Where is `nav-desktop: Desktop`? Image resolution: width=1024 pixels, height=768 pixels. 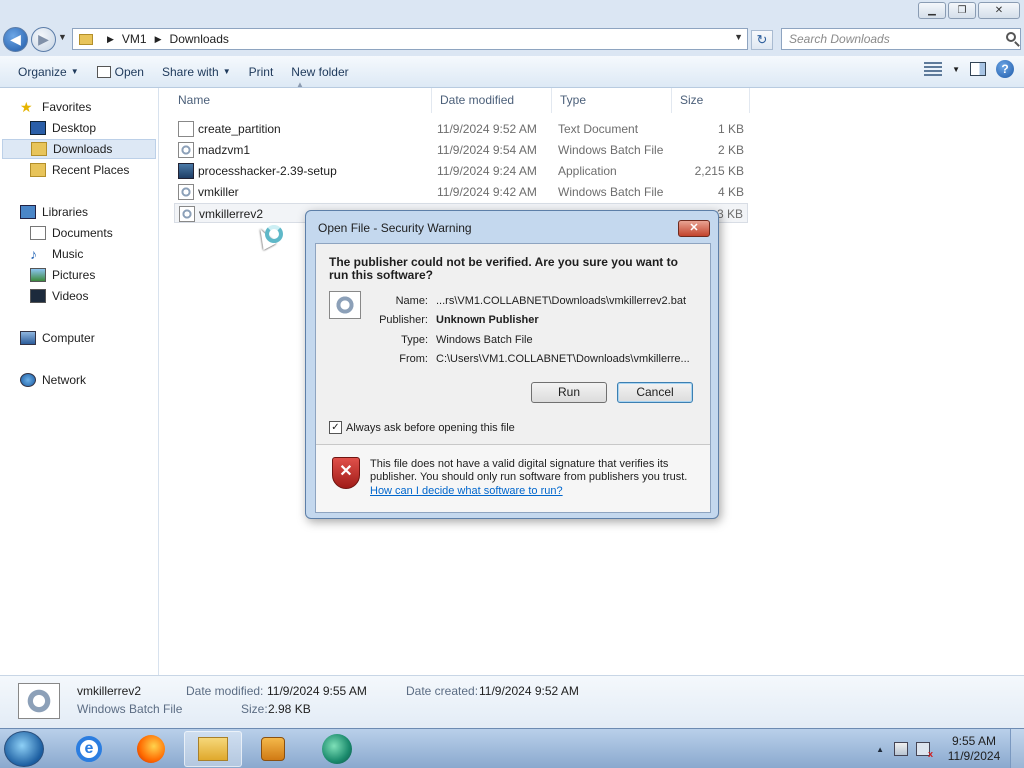 nav-desktop: Desktop is located at coordinates (63, 128).